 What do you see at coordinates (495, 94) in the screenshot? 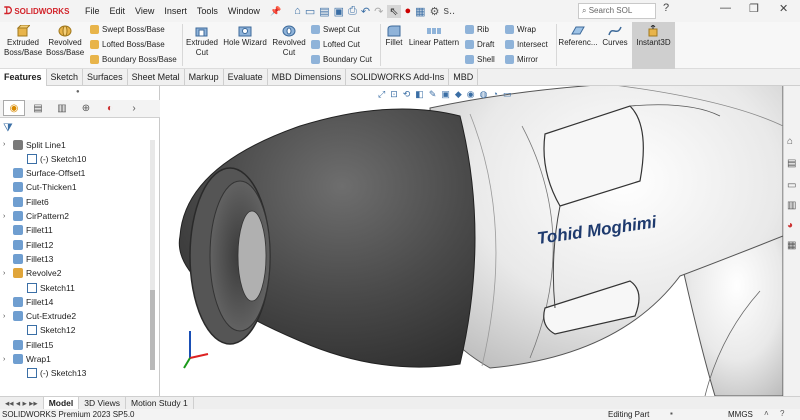
I see `apply-scene-icon: ◔` at bounding box center [495, 94].